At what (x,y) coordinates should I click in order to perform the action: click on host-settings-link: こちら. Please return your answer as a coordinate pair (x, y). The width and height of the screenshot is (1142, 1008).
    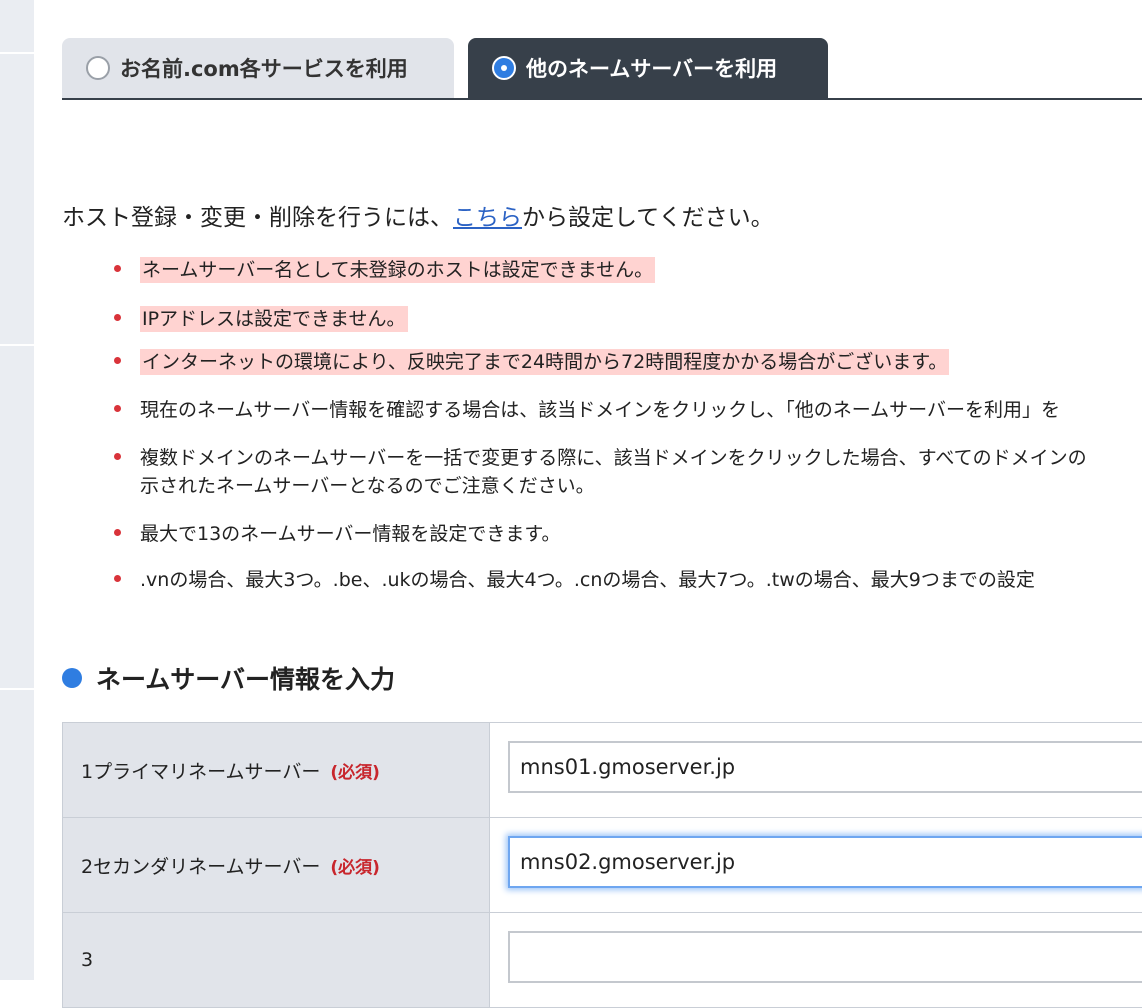
    Looking at the image, I should click on (487, 218).